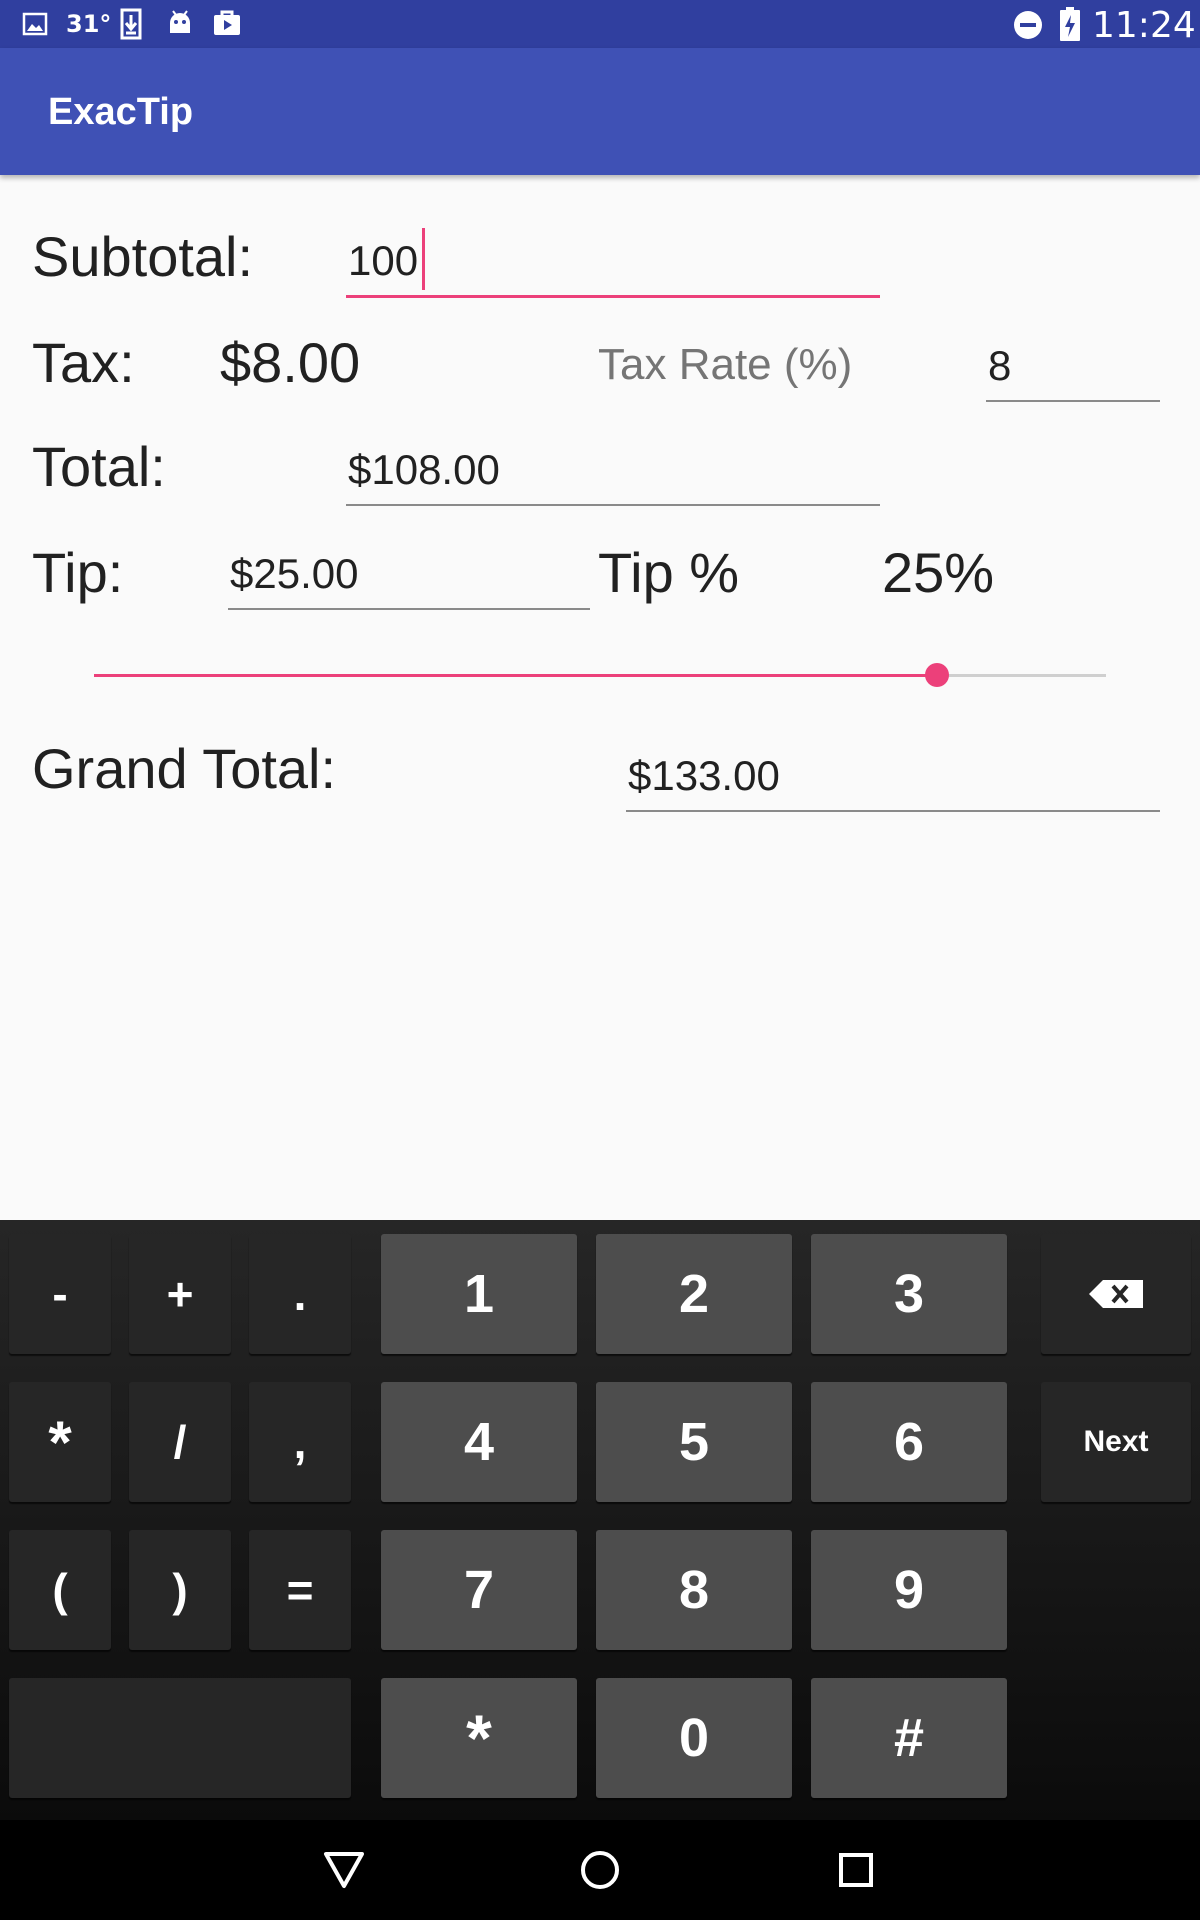  I want to click on grand-total-field: $133.00, so click(893, 772).